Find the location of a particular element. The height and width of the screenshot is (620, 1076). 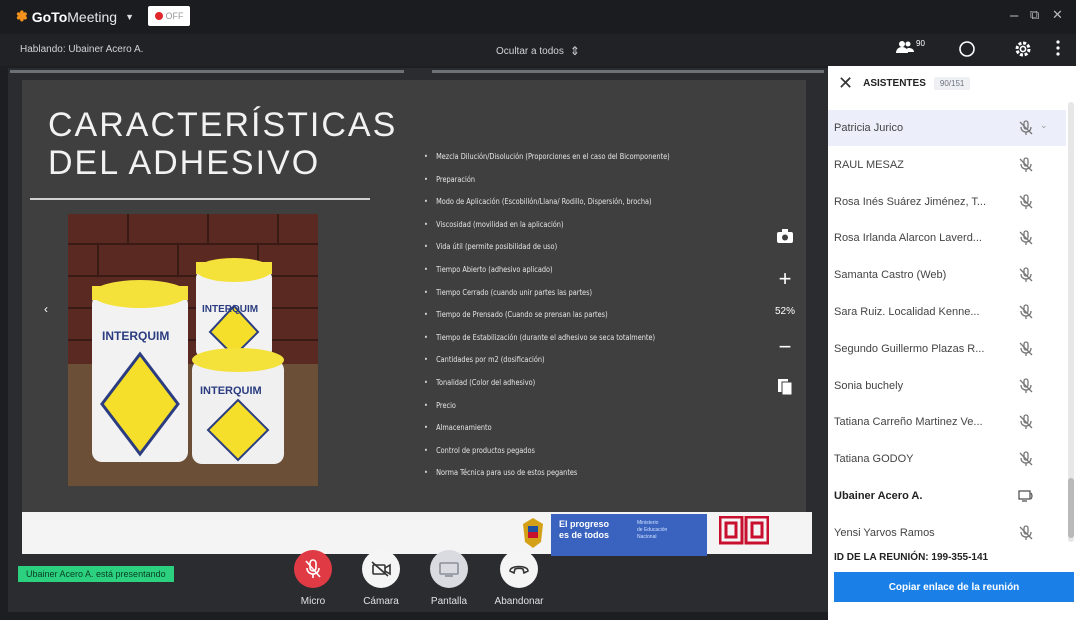

copy-meeting-link-button: Copiar enlace de la reunión is located at coordinates (954, 587).